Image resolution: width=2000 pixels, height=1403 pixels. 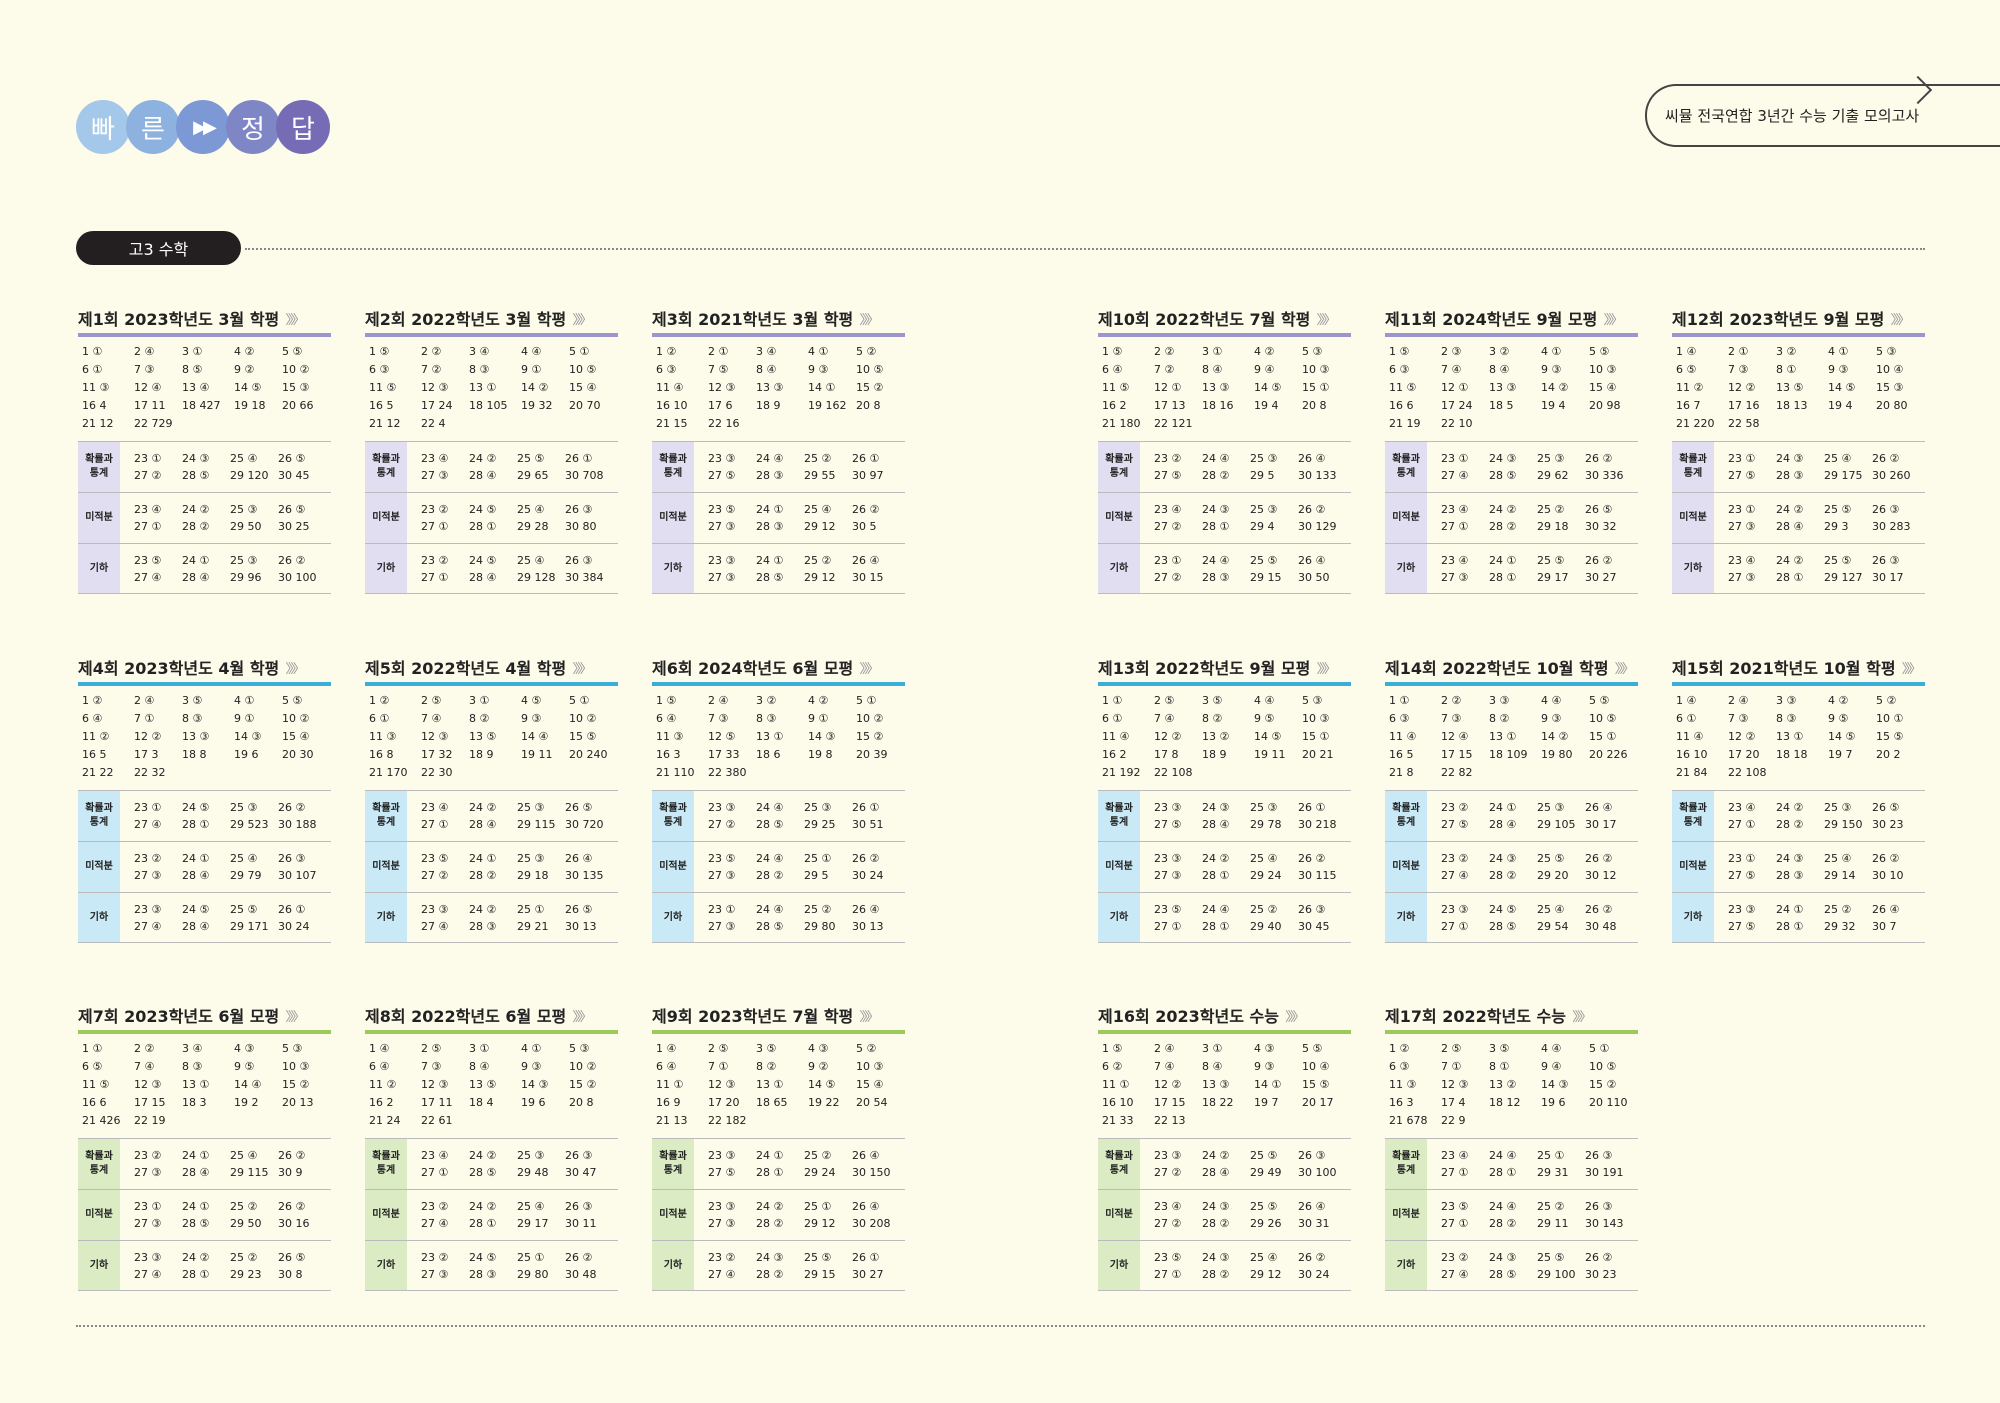 I want to click on answer-item: 8 ③, so click(x=1786, y=718).